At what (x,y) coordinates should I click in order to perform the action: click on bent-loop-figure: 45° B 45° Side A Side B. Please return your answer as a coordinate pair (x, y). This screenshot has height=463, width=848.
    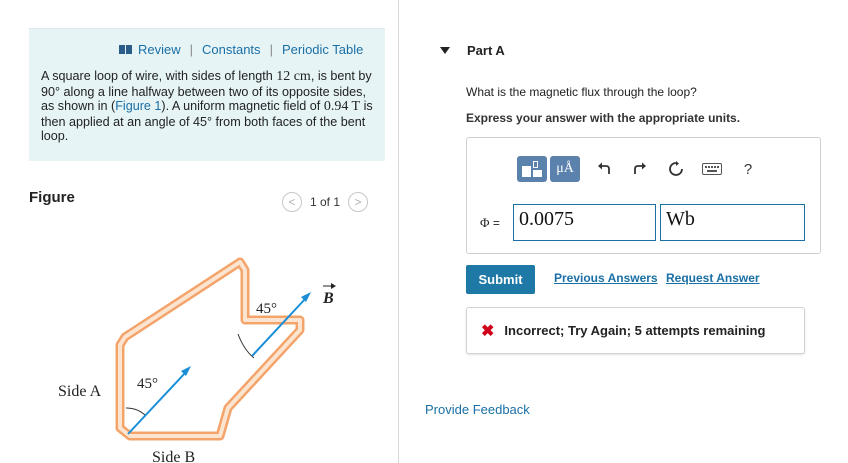
    Looking at the image, I should click on (197, 360).